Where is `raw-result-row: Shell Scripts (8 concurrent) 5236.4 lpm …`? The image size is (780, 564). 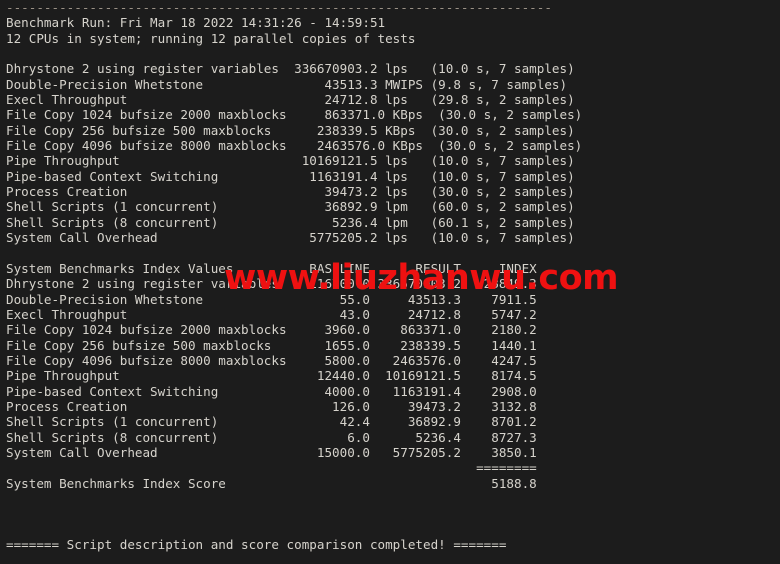 raw-result-row: Shell Scripts (8 concurrent) 5236.4 lpm … is located at coordinates (290, 222).